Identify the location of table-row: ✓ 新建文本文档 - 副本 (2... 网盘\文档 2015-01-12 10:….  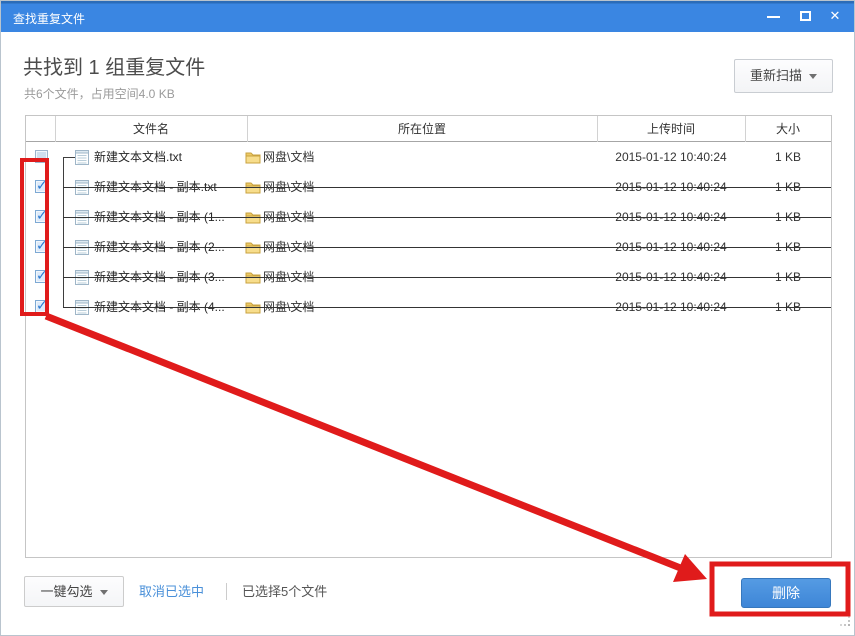
(428, 247).